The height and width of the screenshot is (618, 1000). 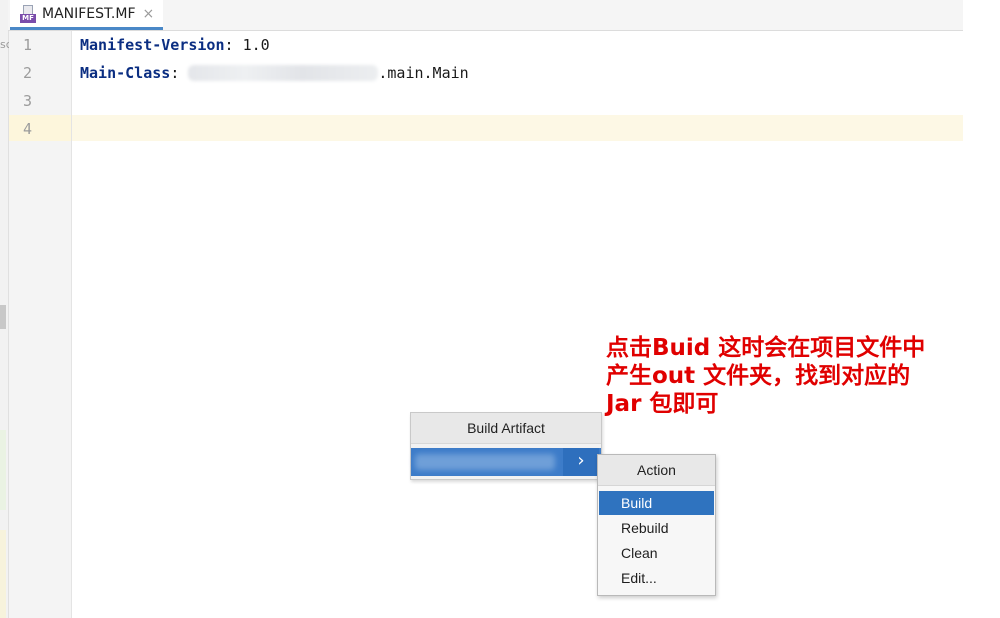 I want to click on line-number: 1, so click(x=28, y=45).